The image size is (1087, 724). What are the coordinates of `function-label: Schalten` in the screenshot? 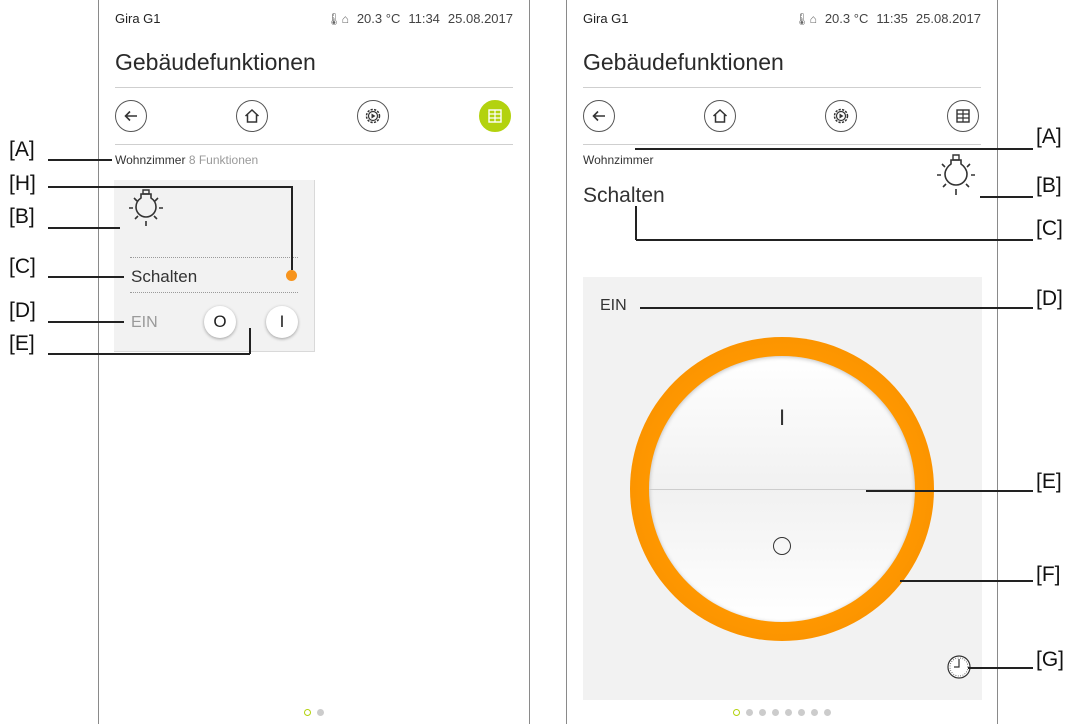 It's located at (164, 276).